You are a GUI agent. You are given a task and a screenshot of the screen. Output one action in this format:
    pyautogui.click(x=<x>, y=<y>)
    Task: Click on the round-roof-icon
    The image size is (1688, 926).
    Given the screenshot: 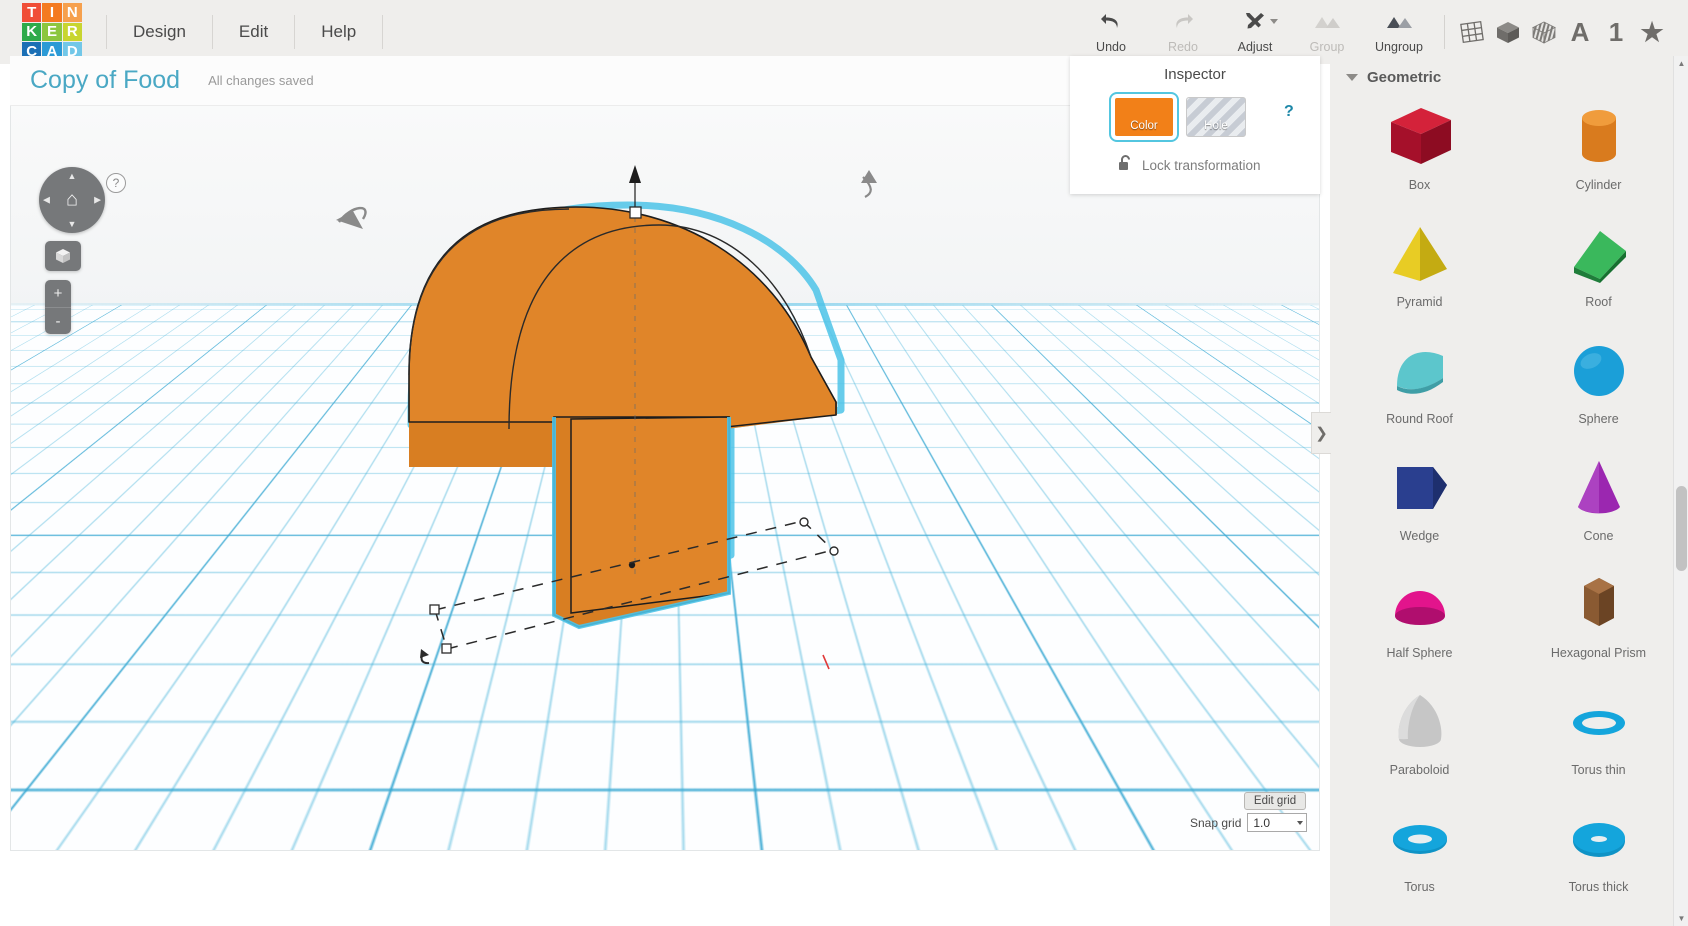 What is the action you would take?
    pyautogui.click(x=1420, y=371)
    